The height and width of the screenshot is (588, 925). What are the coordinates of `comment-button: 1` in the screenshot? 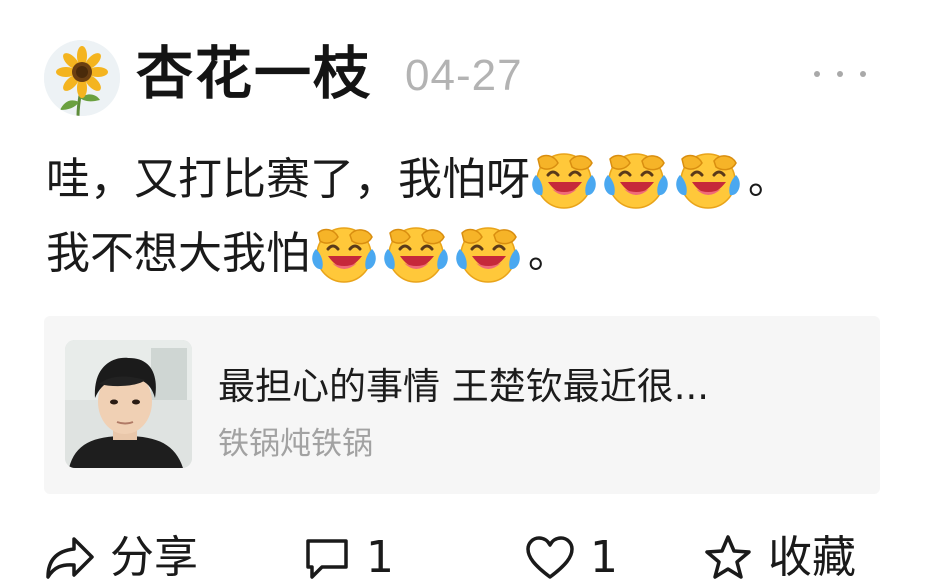 It's located at (348, 558).